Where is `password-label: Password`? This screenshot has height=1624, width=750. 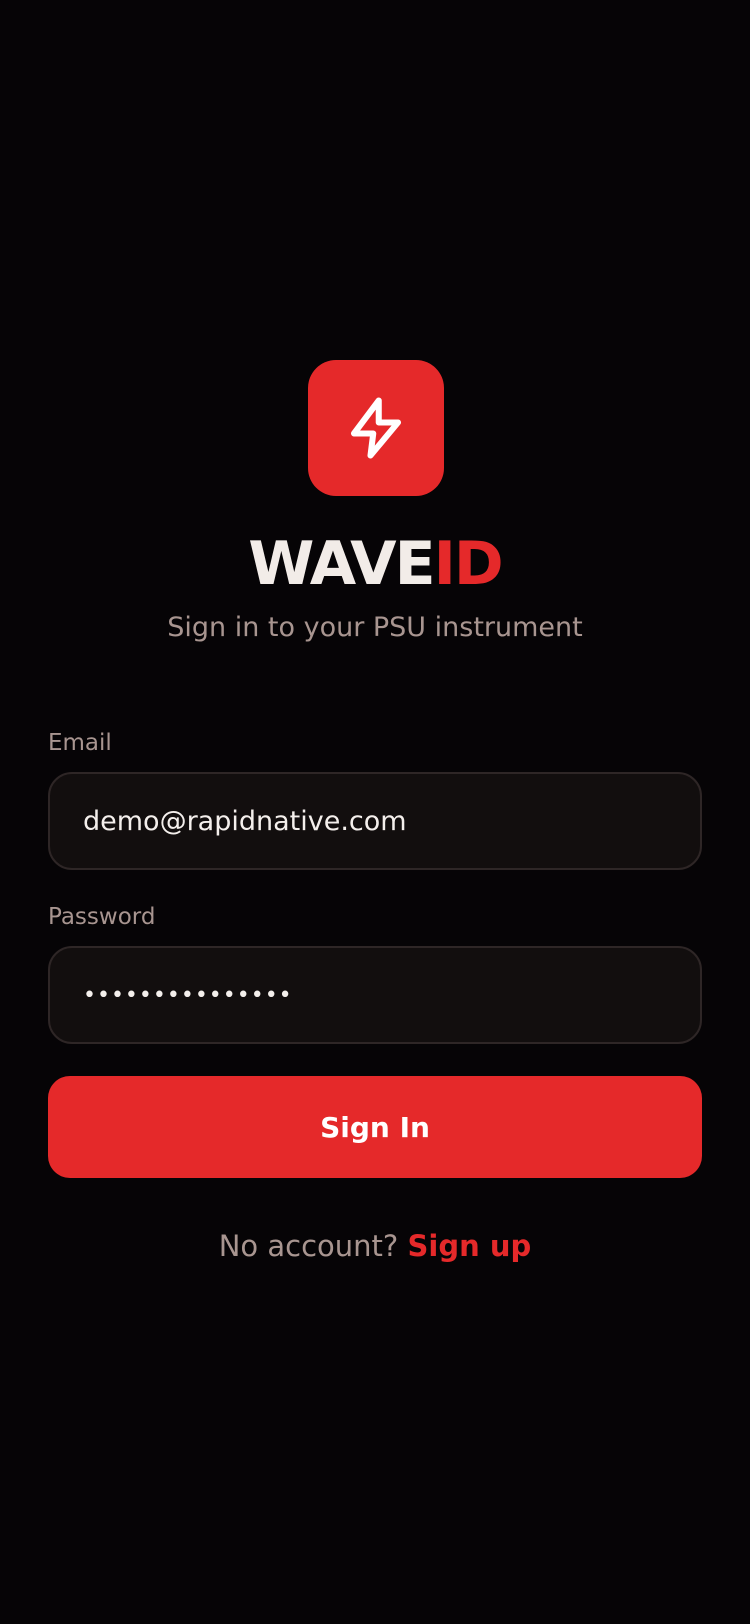 password-label: Password is located at coordinates (102, 917).